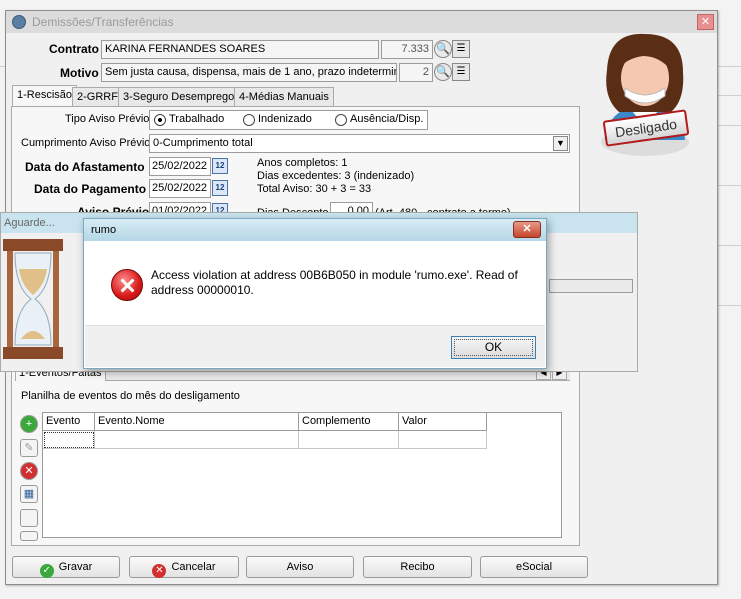 The height and width of the screenshot is (599, 741). What do you see at coordinates (461, 49) in the screenshot?
I see `contrato-list-icon: ☰` at bounding box center [461, 49].